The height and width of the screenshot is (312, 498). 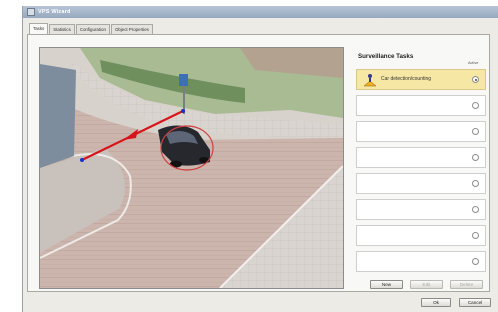 What do you see at coordinates (426, 284) in the screenshot?
I see `edit-task-button: Edit` at bounding box center [426, 284].